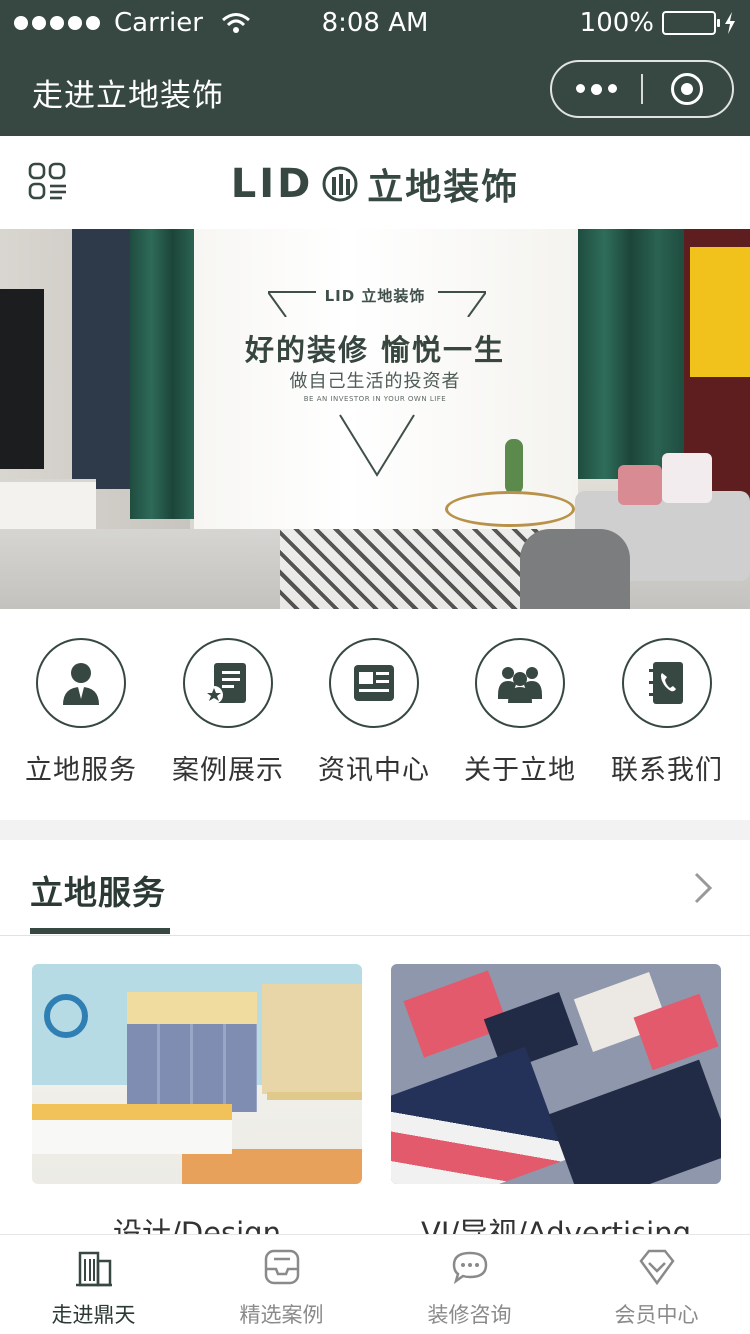 The width and height of the screenshot is (750, 1334). Describe the element at coordinates (100, 931) in the screenshot. I see `section-title-underline` at that location.